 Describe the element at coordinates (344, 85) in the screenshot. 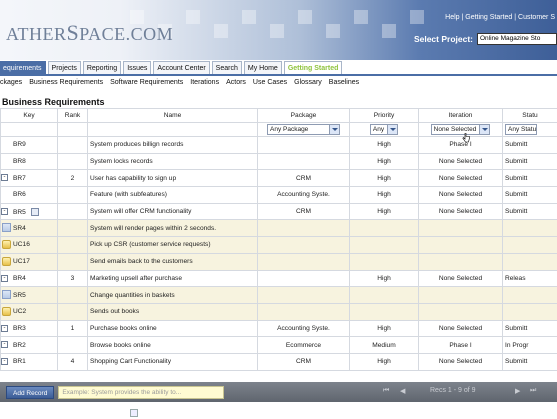

I see `subtab-baselines: Baselines` at that location.